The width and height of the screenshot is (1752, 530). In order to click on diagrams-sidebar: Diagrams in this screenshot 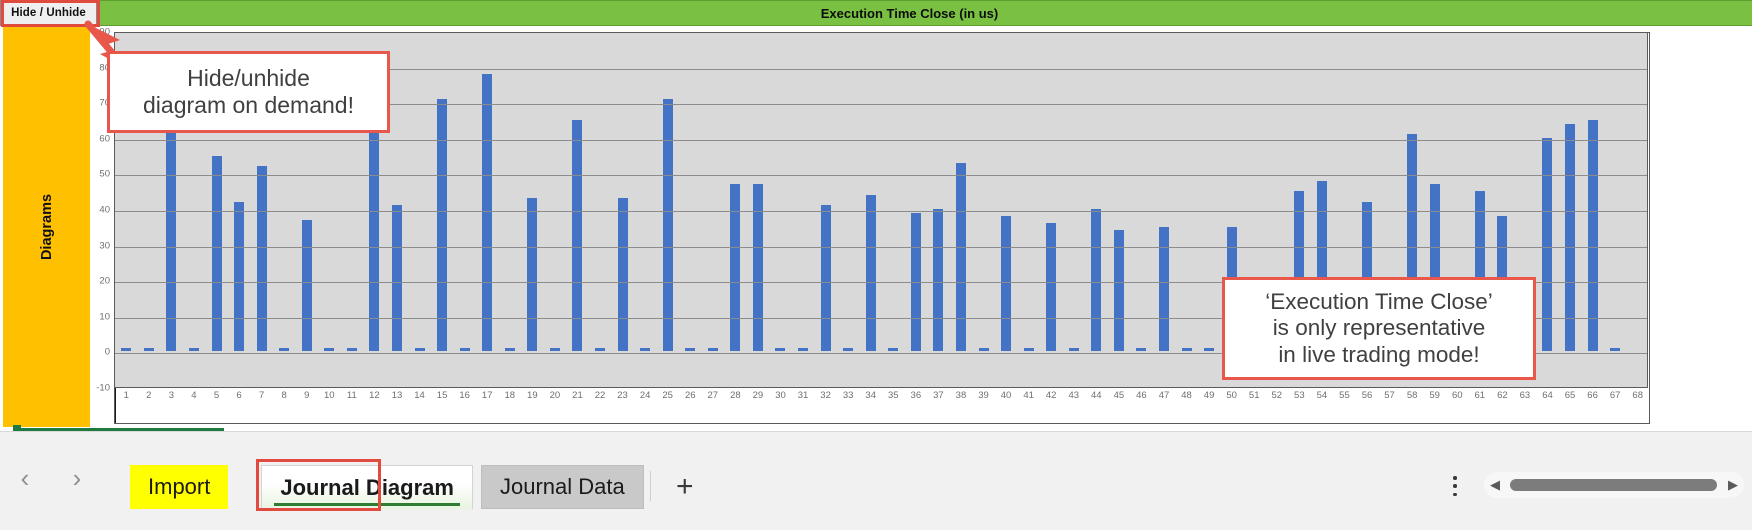, I will do `click(46, 230)`.